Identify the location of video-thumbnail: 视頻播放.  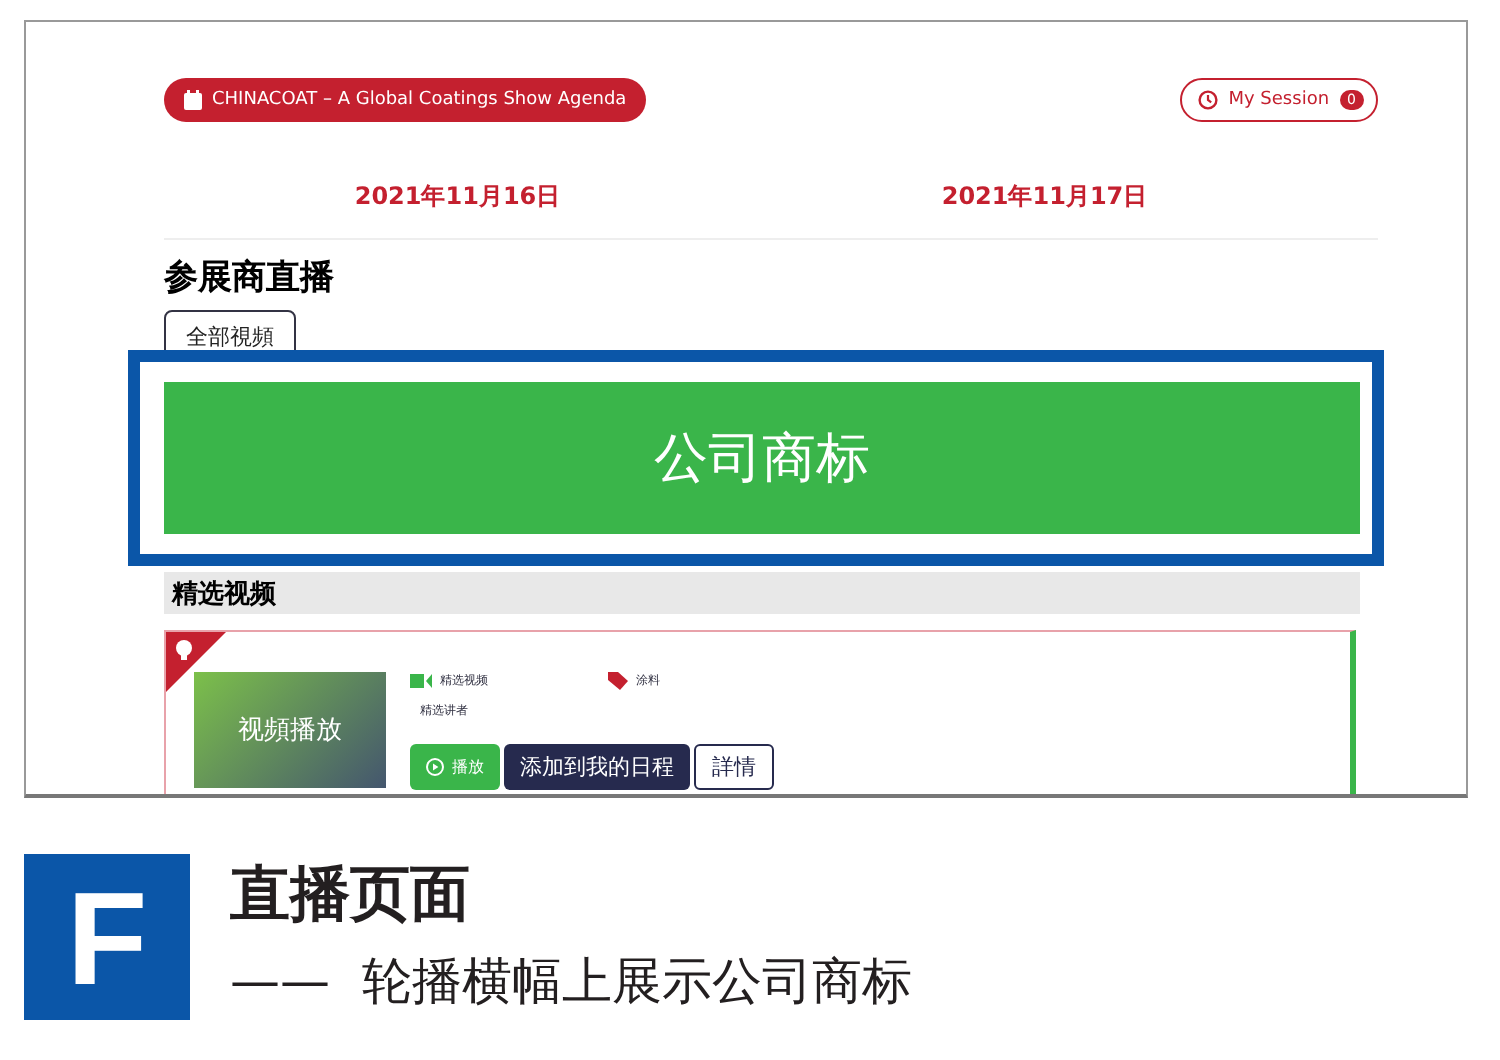
(290, 730).